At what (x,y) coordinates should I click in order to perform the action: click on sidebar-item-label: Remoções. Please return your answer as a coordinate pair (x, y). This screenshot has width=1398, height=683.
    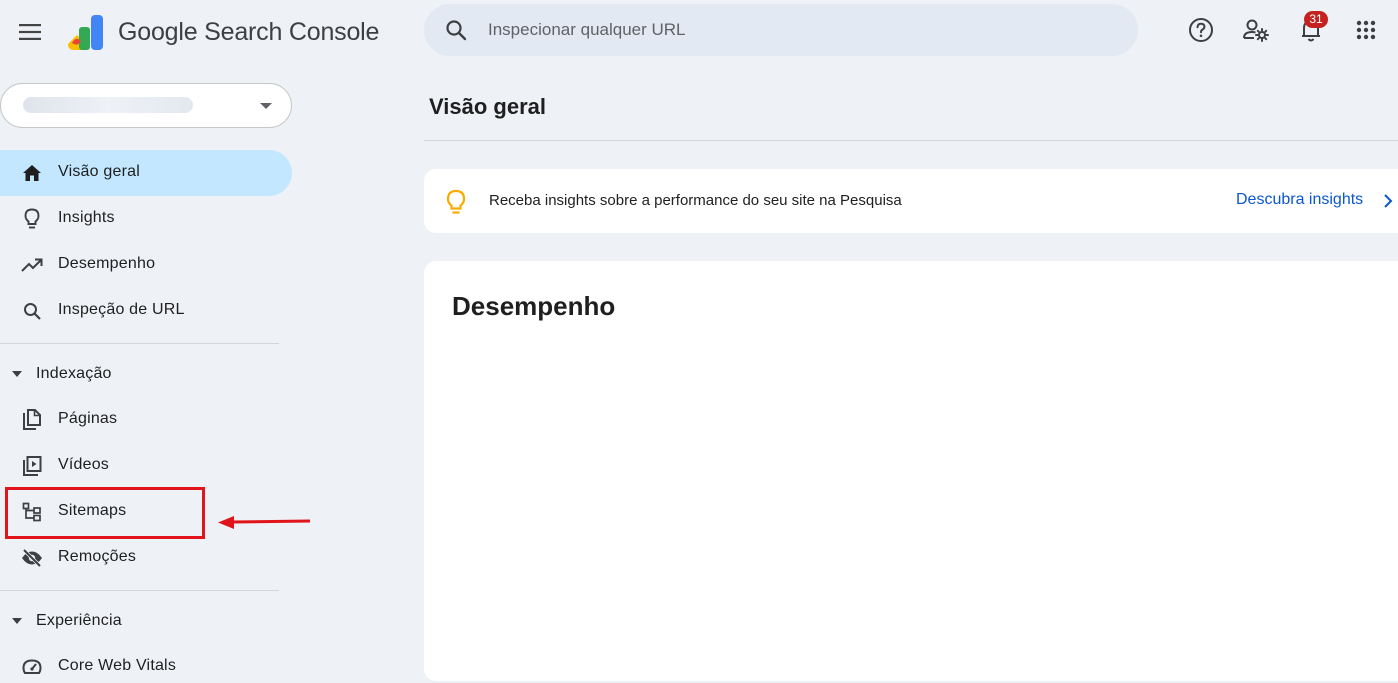
    Looking at the image, I should click on (97, 556).